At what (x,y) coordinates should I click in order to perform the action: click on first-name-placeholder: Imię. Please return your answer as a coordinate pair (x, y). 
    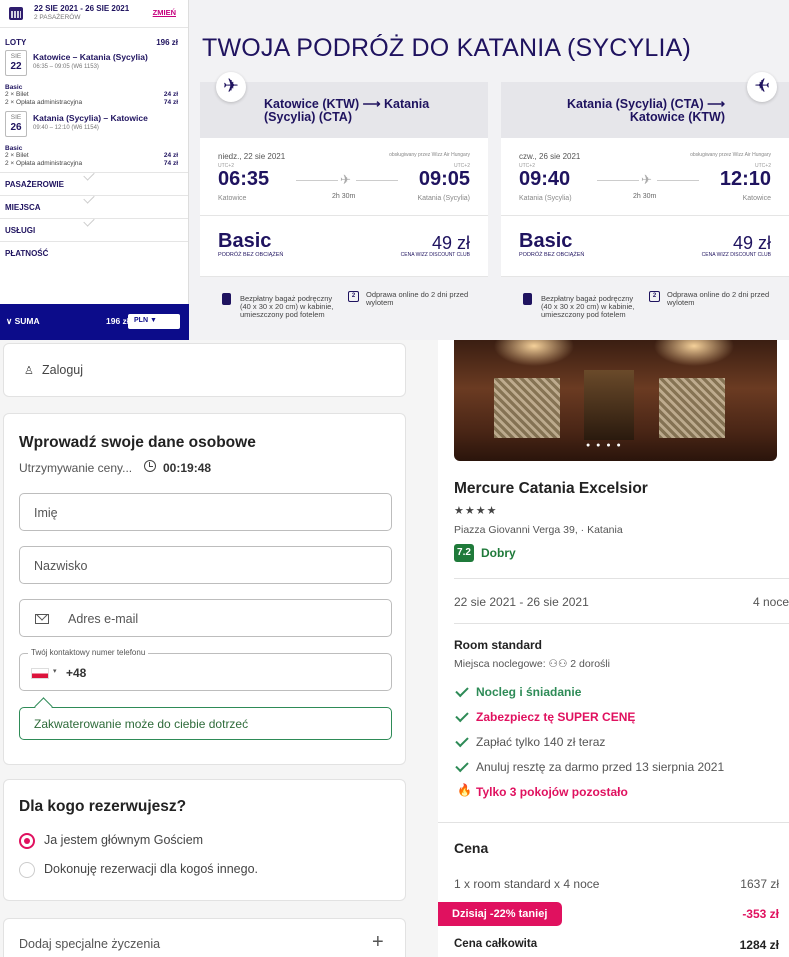
    Looking at the image, I should click on (46, 513).